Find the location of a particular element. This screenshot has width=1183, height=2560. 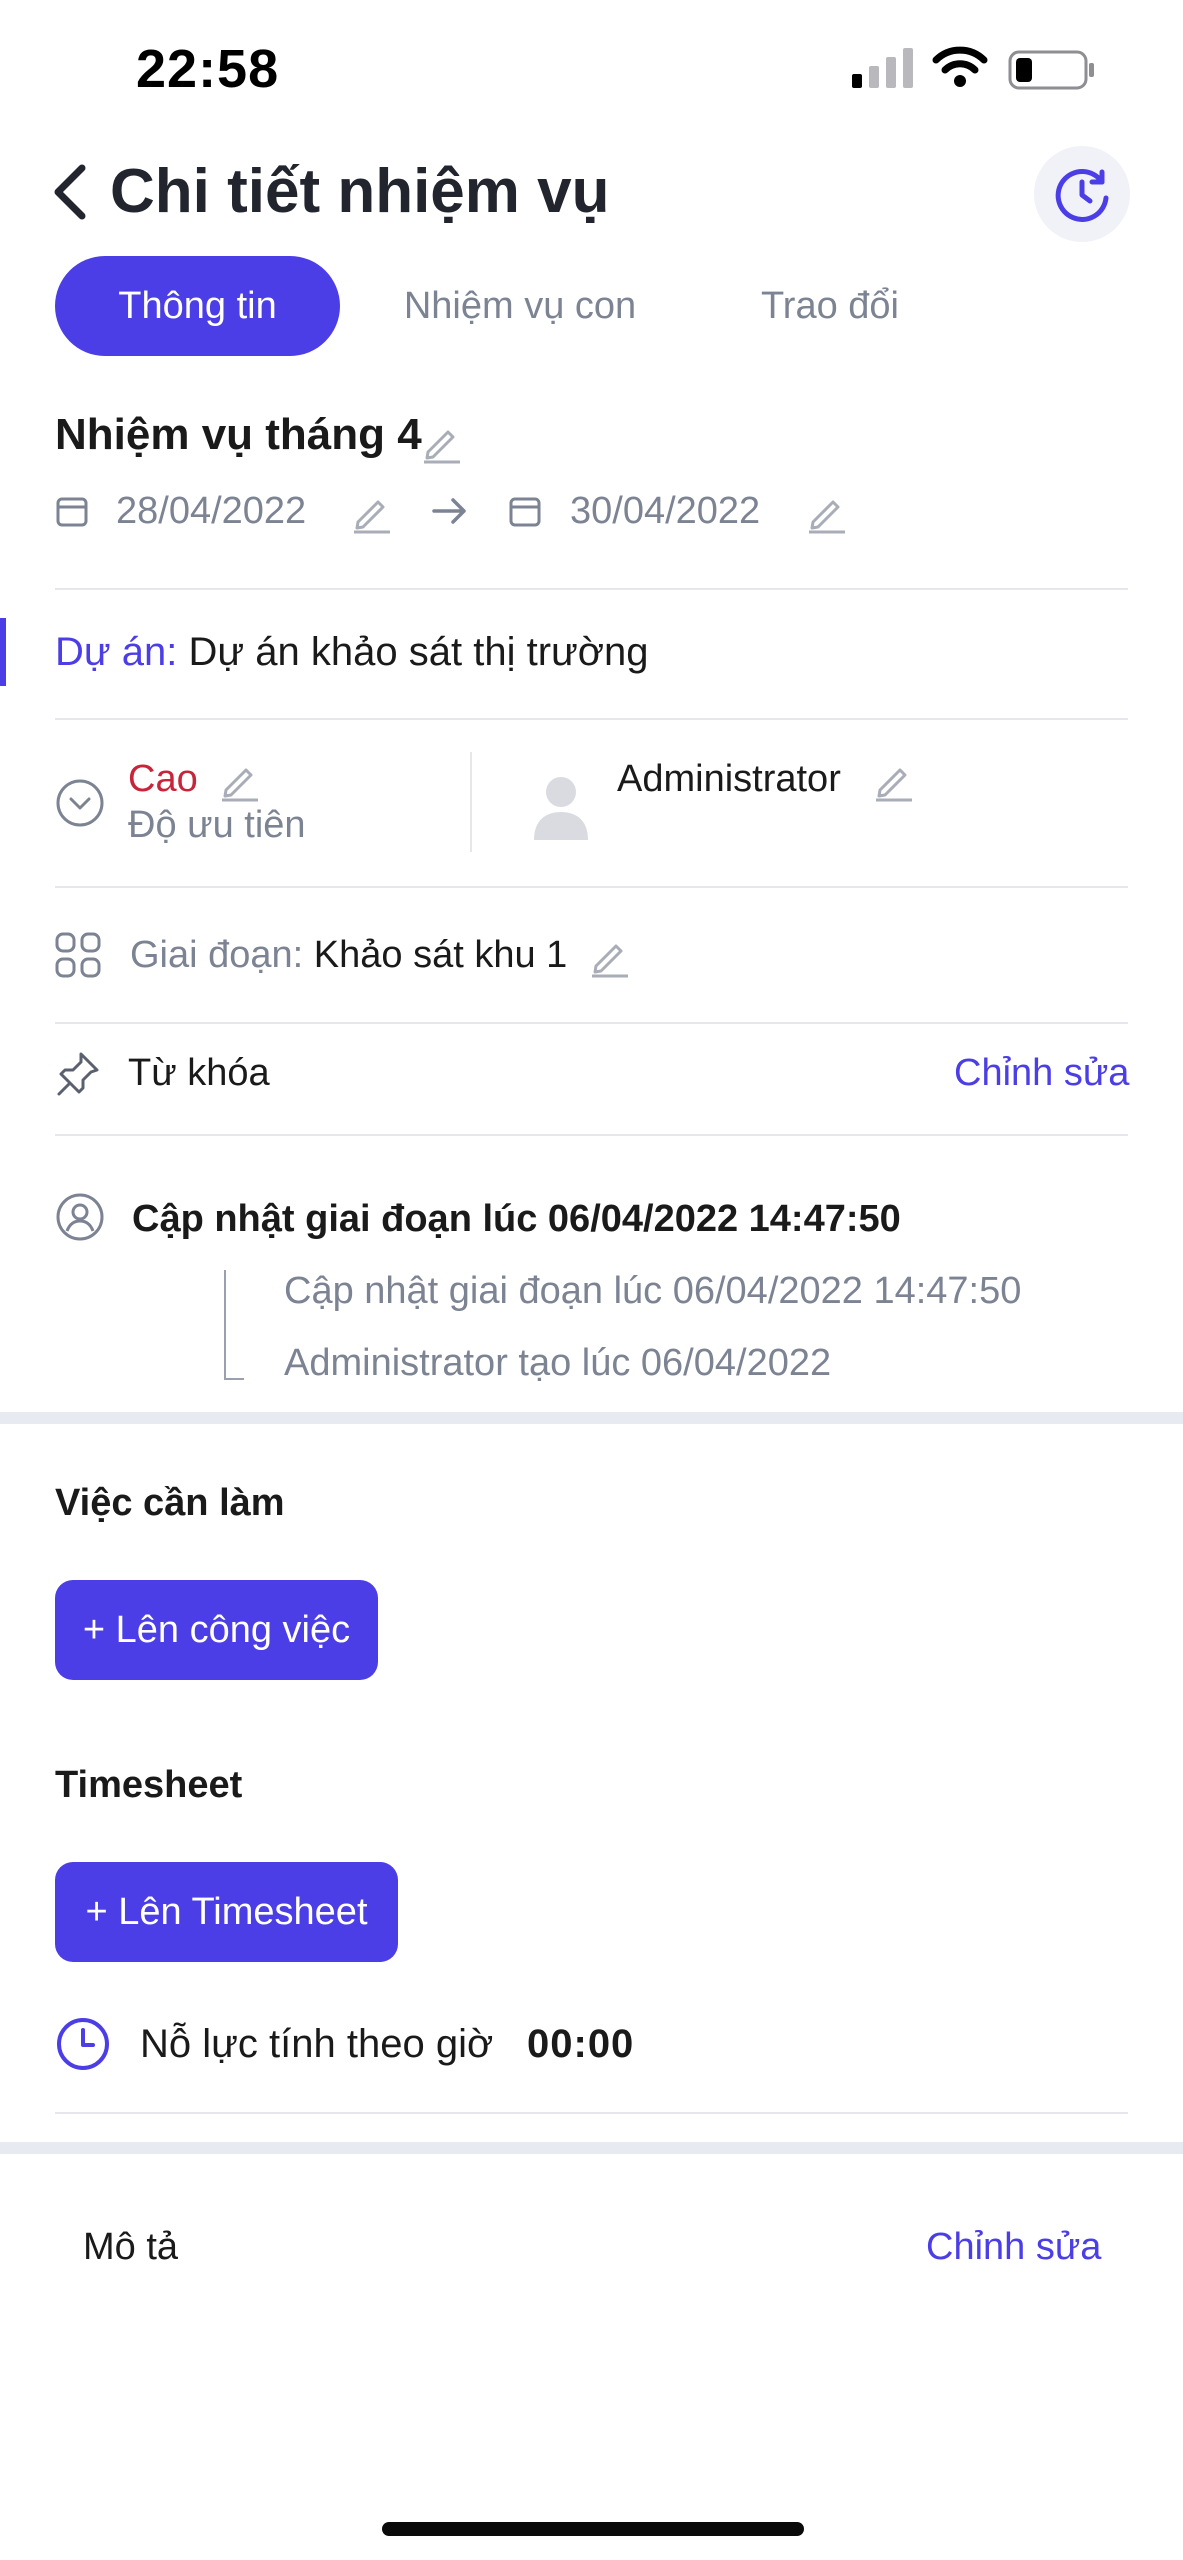

edit-priority-pencil-icon is located at coordinates (240, 780).